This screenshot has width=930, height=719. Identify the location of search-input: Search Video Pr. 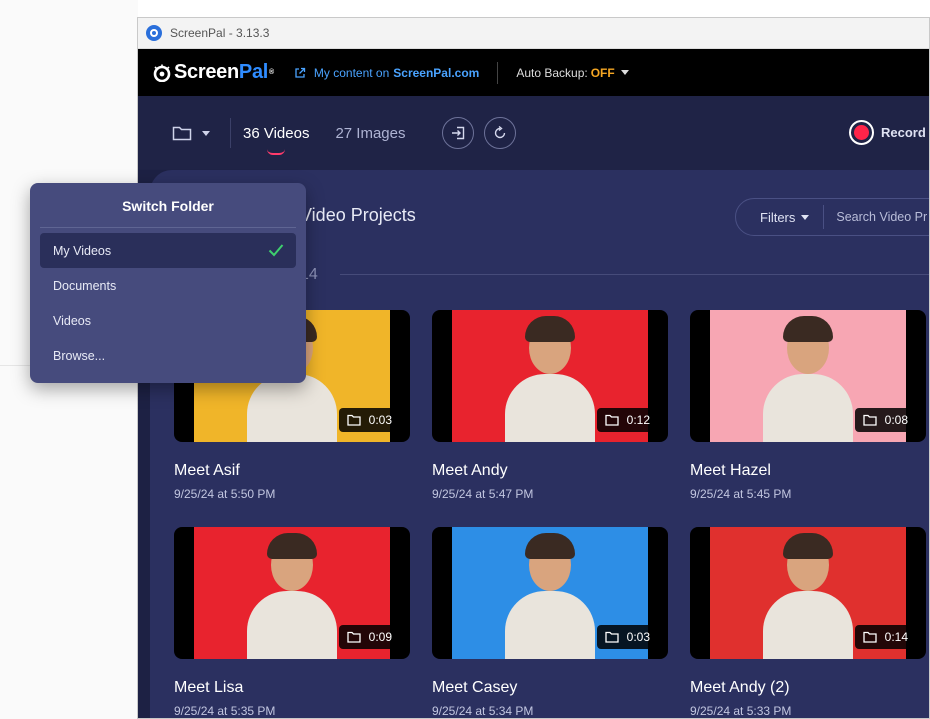
(881, 217).